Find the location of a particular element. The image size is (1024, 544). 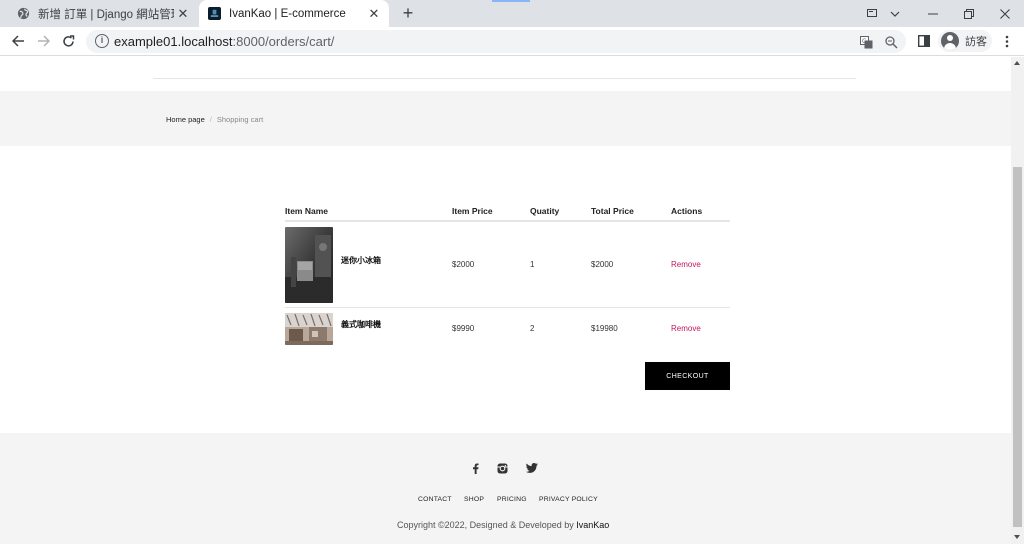

restore-window-icon is located at coordinates (969, 13).